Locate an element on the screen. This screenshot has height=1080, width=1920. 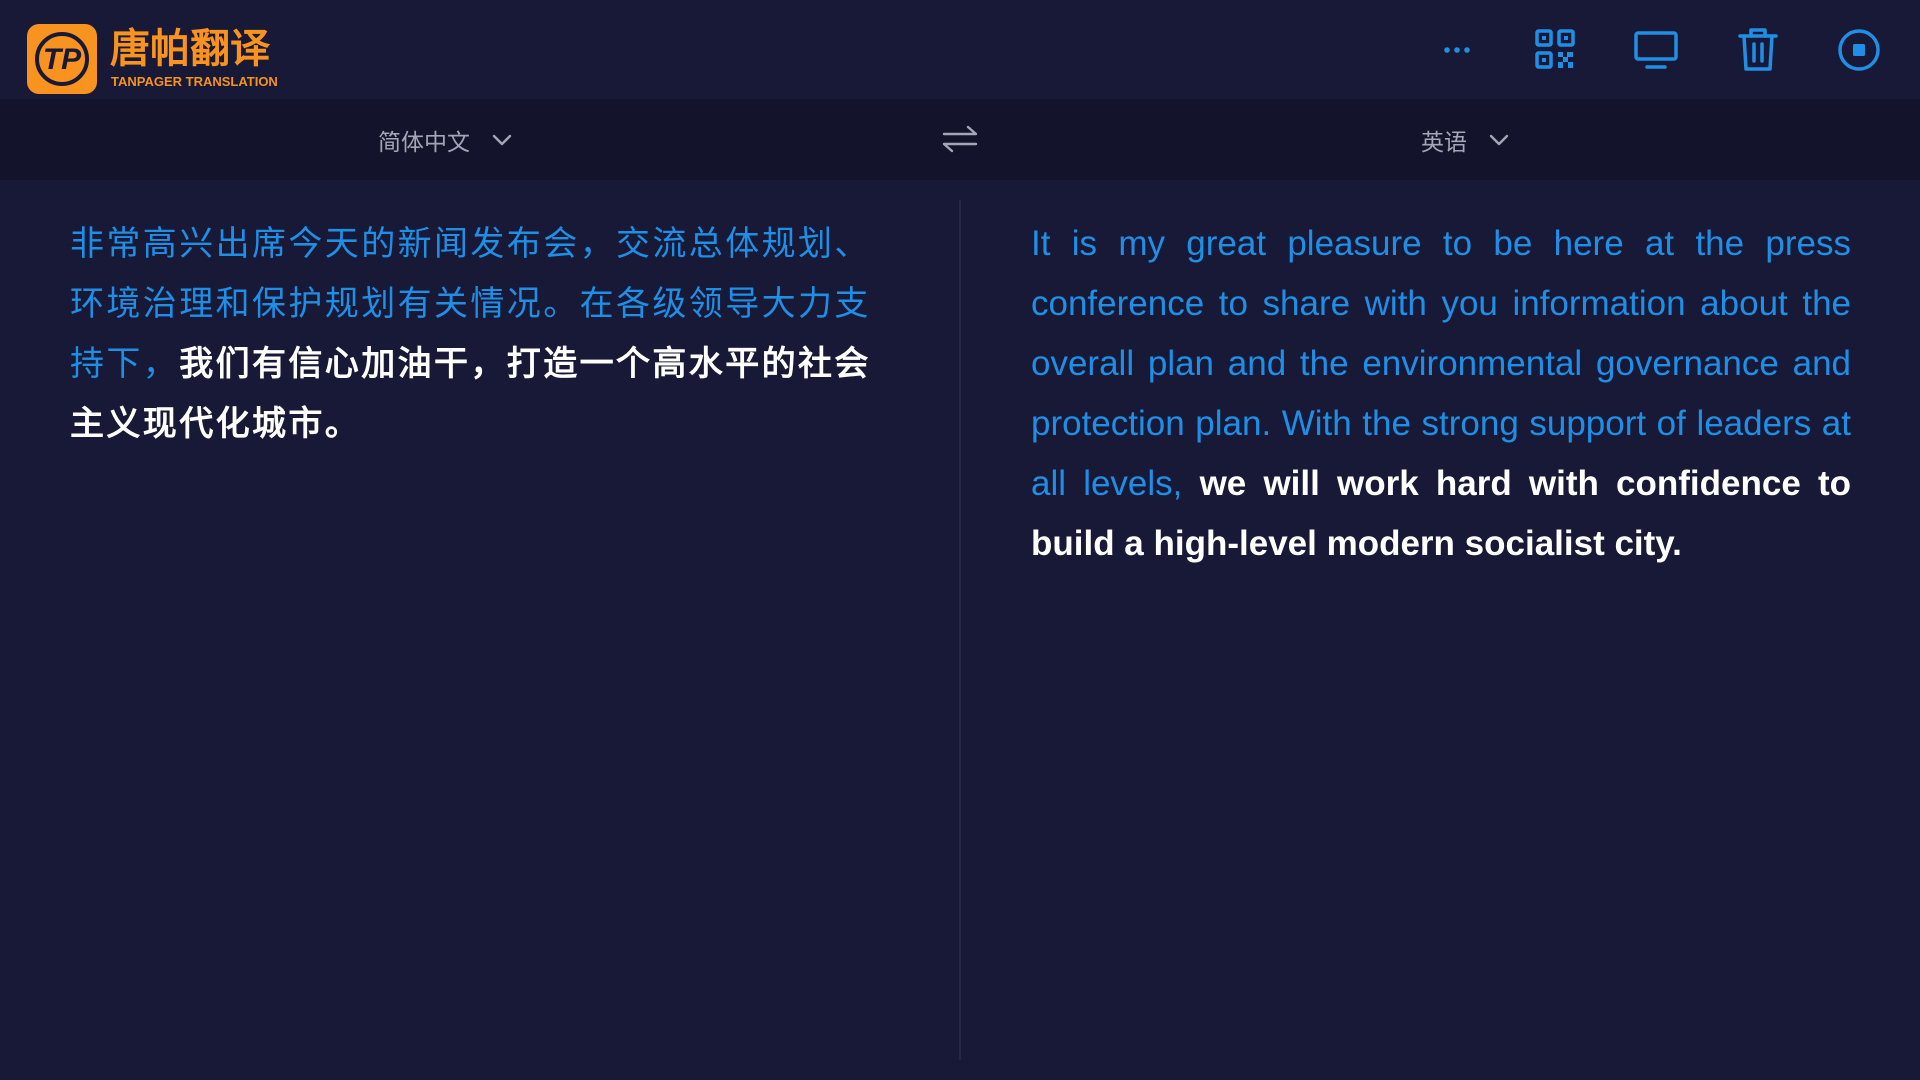
stop-button is located at coordinates (1859, 50).